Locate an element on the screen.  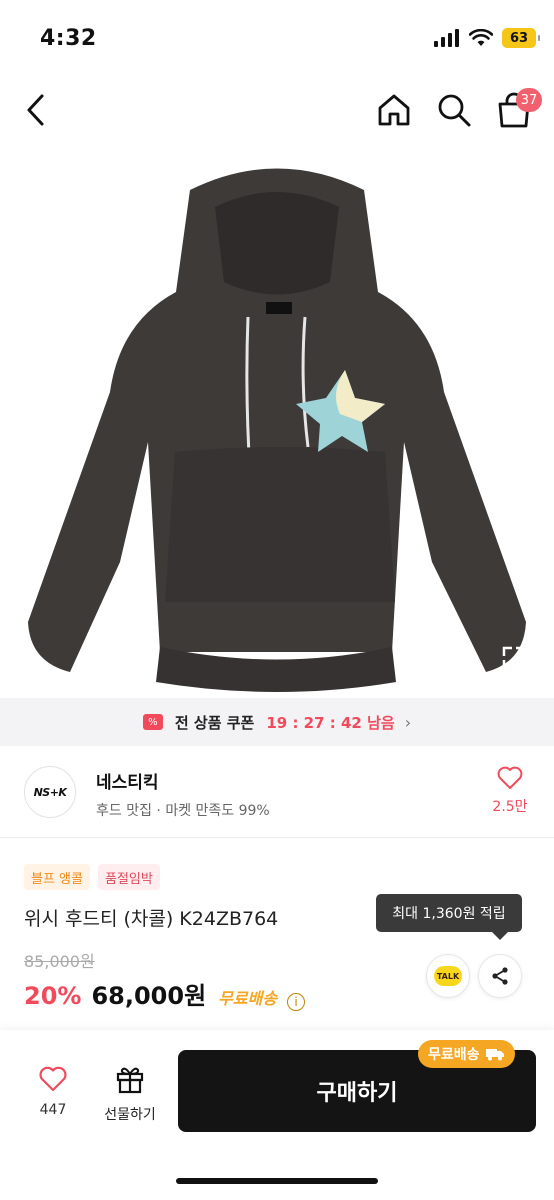
share-icon is located at coordinates (500, 976).